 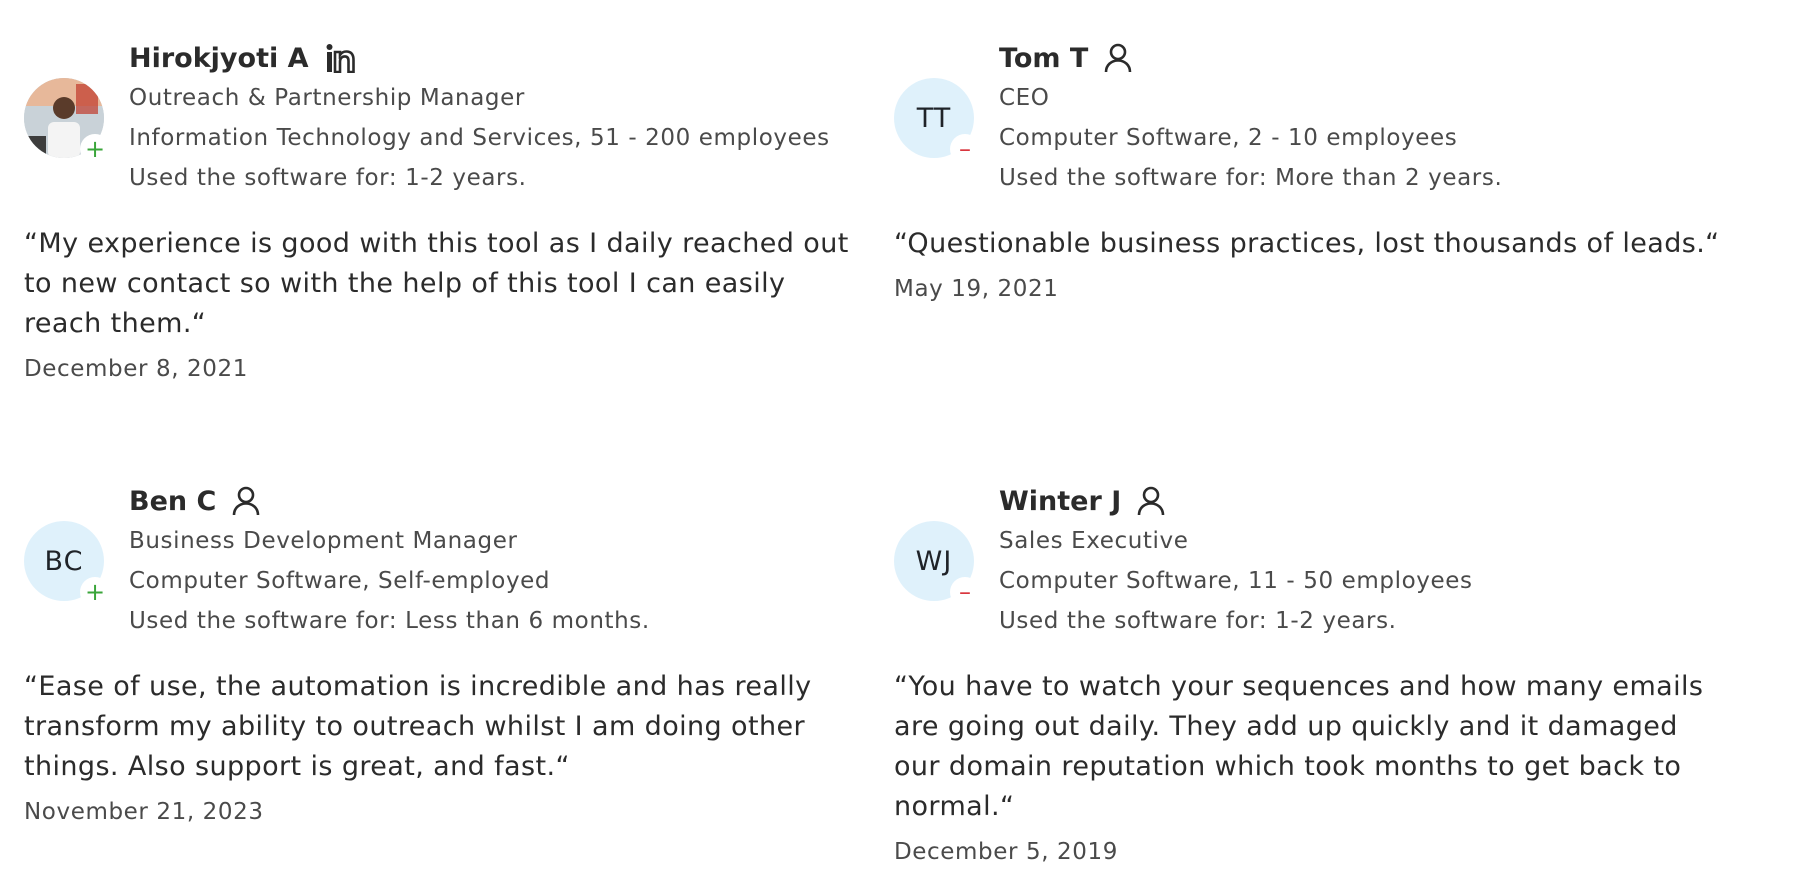 What do you see at coordinates (479, 58) in the screenshot?
I see `reviewer-name-row: Hirokjyoti A` at bounding box center [479, 58].